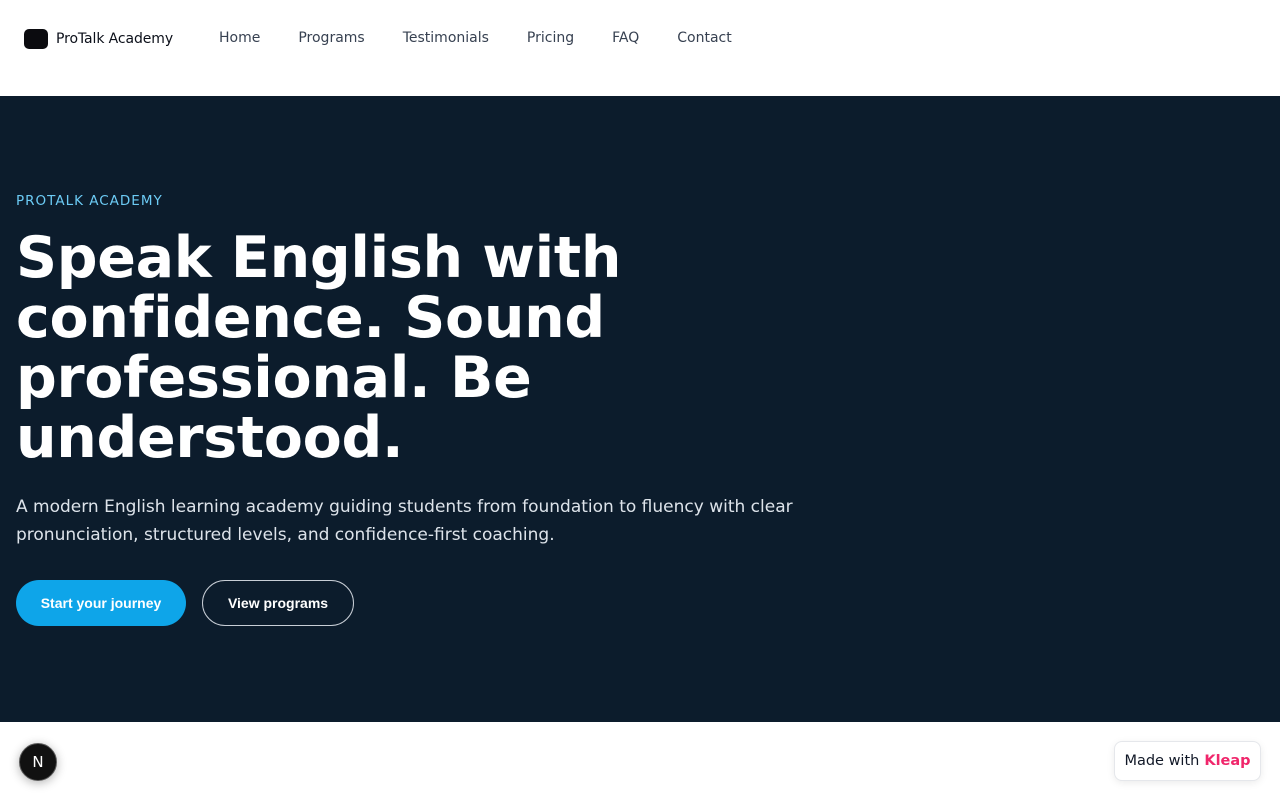  I want to click on nav-link-pricing: Pricing, so click(550, 38).